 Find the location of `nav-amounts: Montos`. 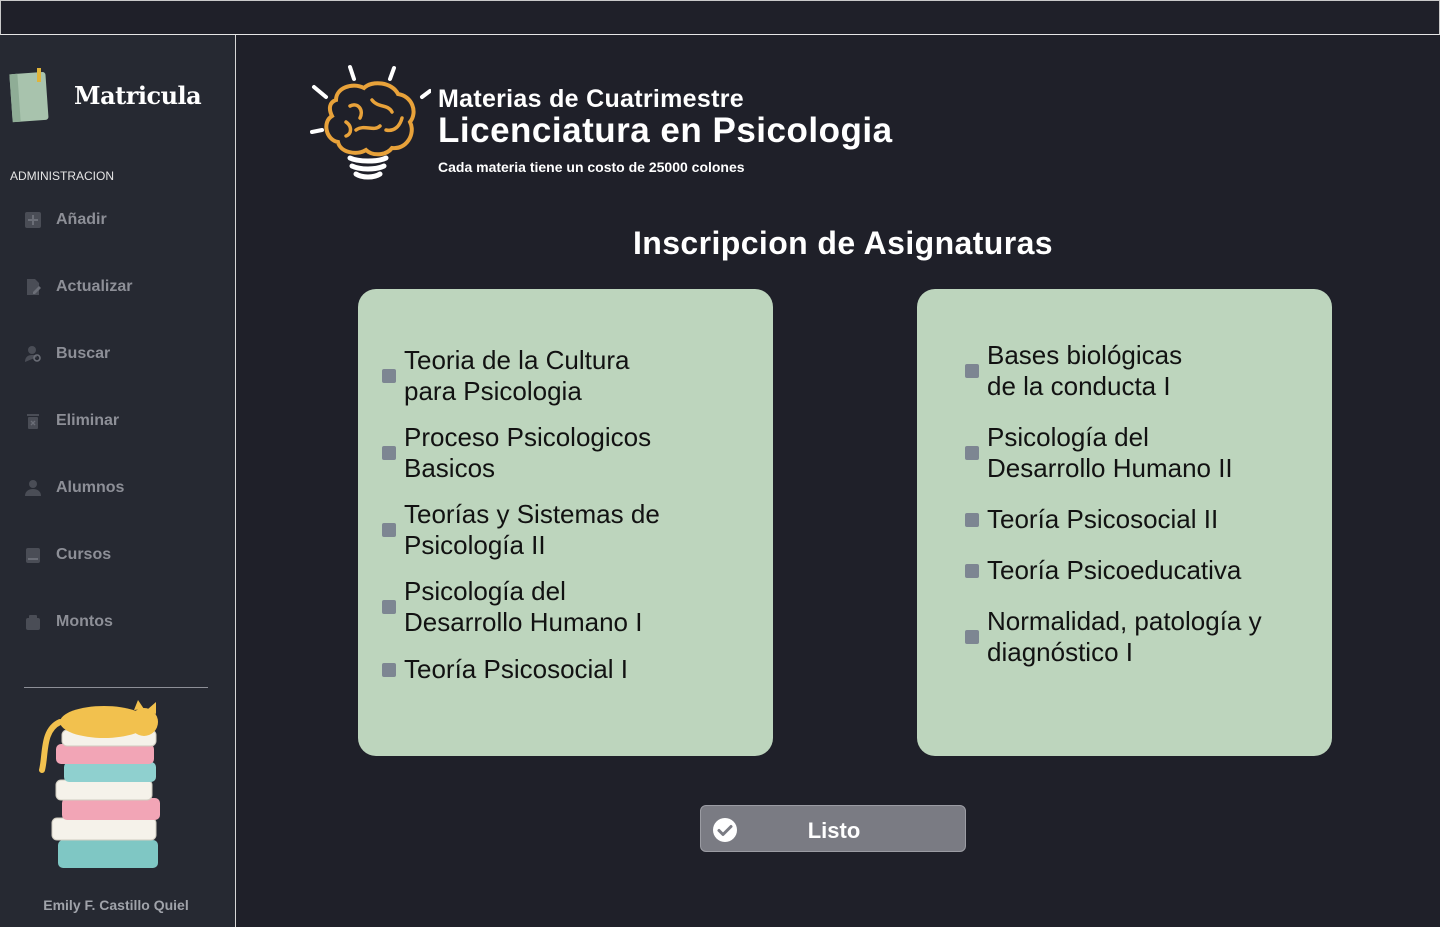

nav-amounts: Montos is located at coordinates (68, 622).